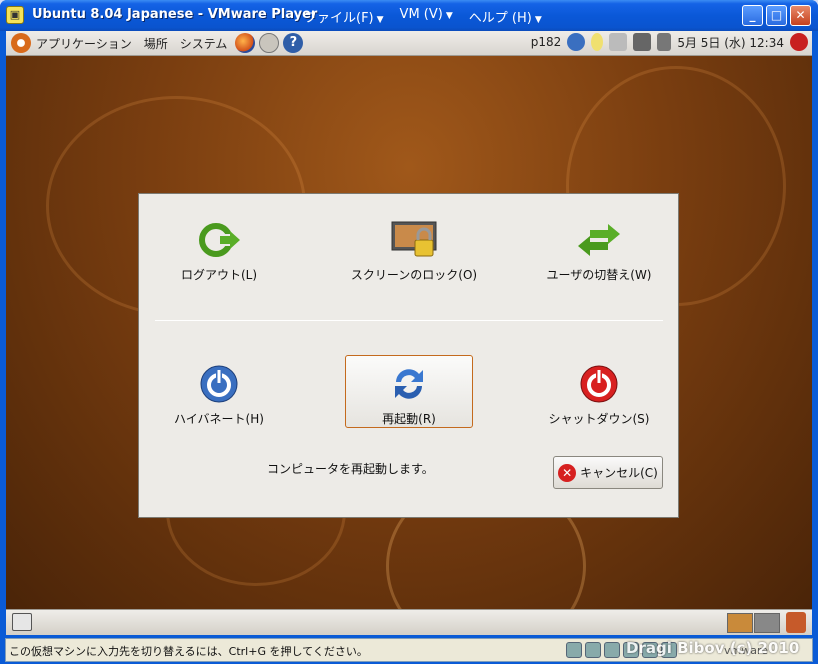 The image size is (818, 664). Describe the element at coordinates (293, 43) in the screenshot. I see `help-launcher-icon: ?` at that location.